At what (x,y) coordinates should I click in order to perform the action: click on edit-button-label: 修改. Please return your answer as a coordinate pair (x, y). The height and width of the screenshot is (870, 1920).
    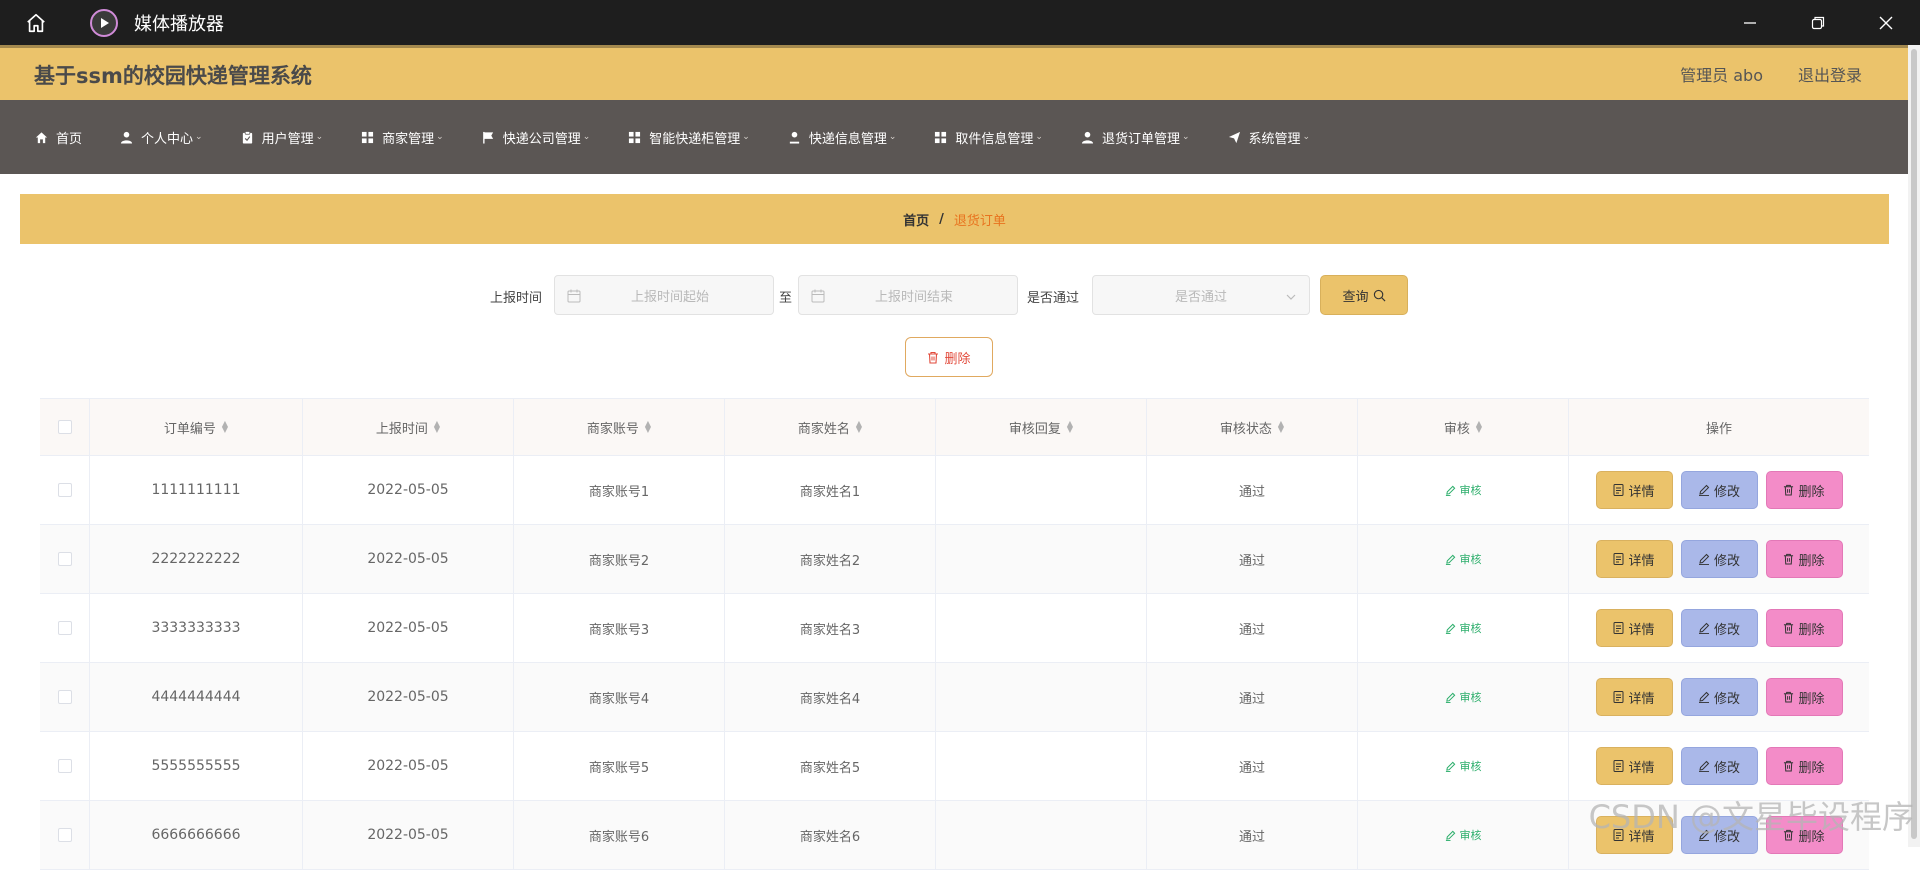
    Looking at the image, I should click on (1726, 630).